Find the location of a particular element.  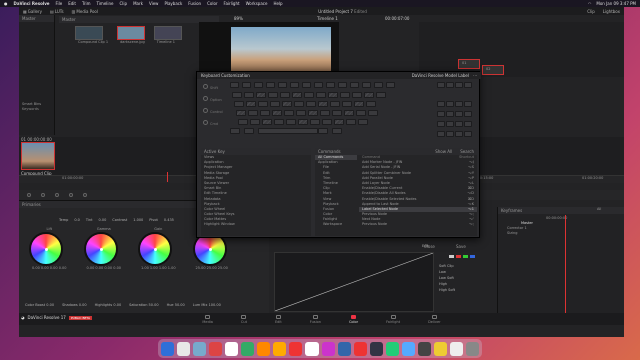

dialog-save-button: Save is located at coordinates (461, 246).